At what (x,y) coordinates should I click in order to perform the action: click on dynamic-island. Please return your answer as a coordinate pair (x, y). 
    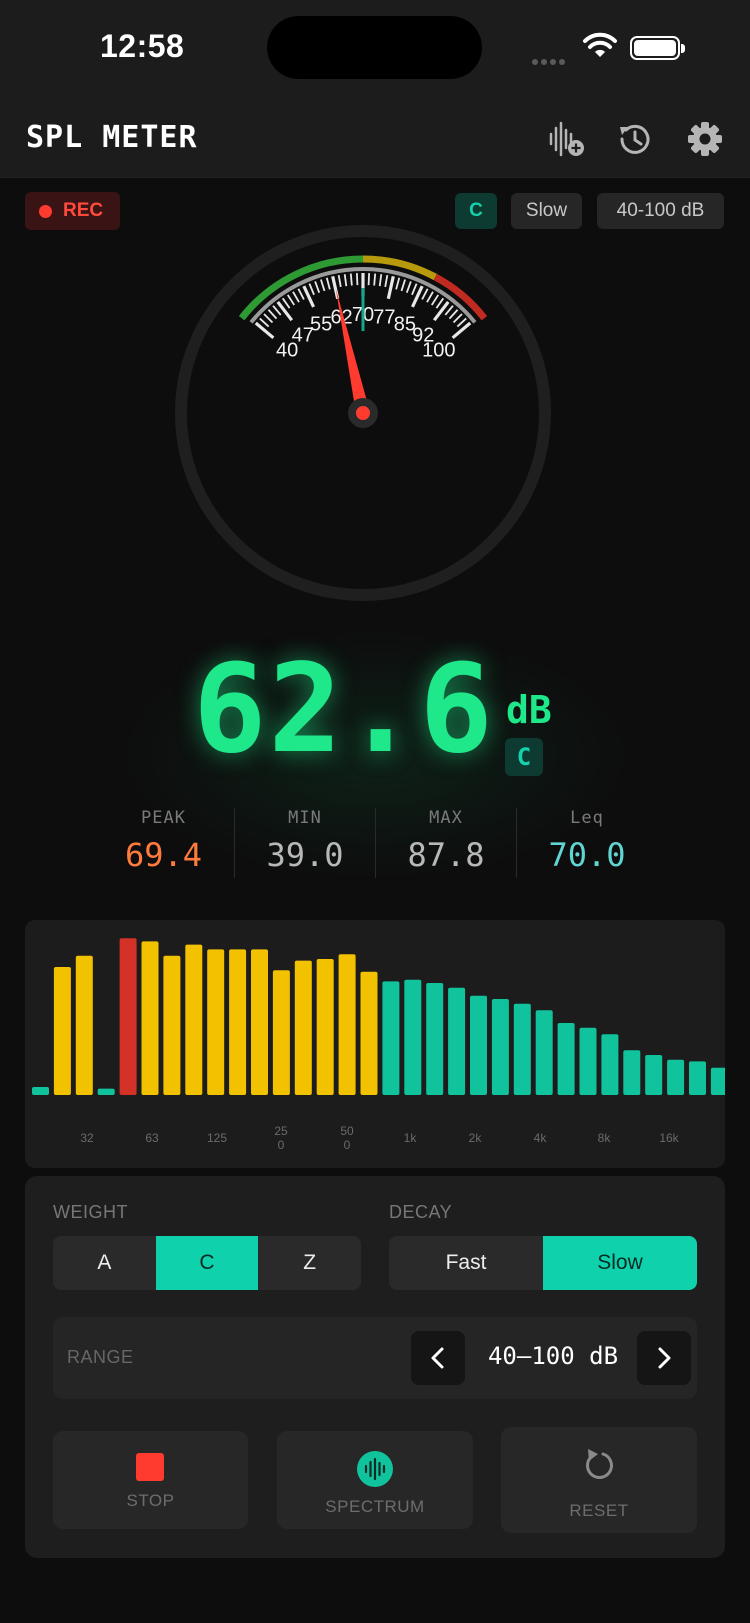
    Looking at the image, I should click on (374, 47).